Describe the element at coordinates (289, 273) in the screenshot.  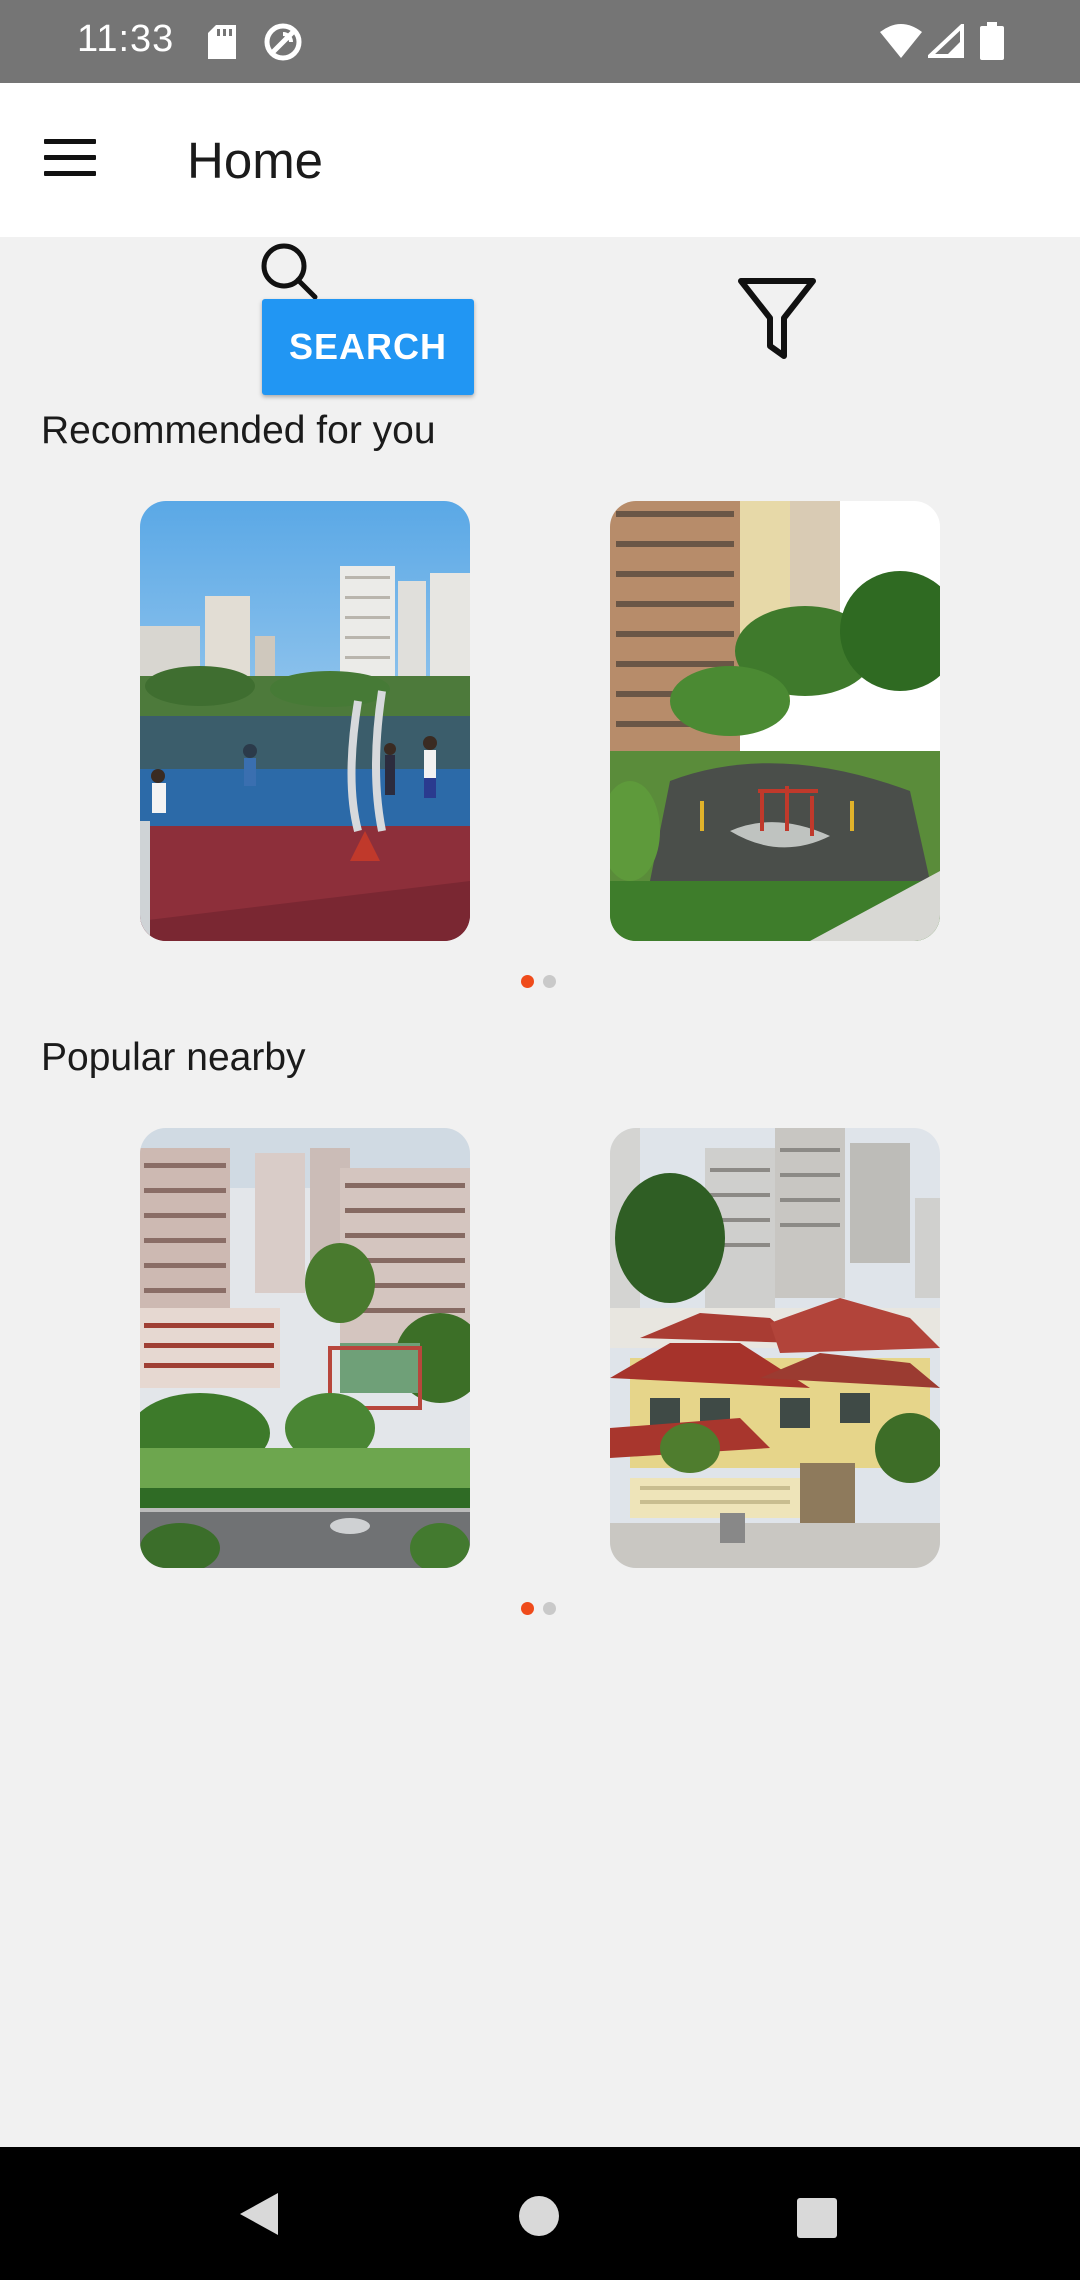
I see `search-icon` at that location.